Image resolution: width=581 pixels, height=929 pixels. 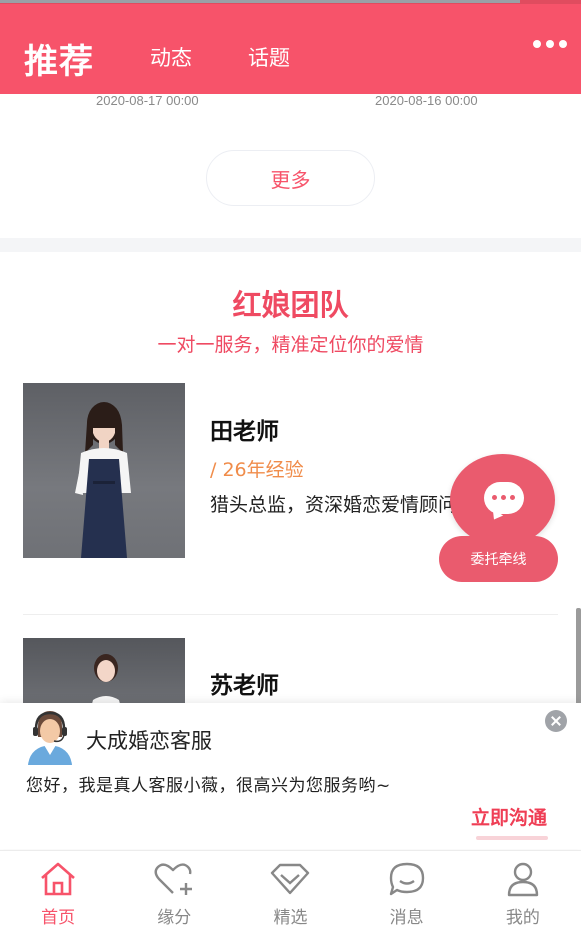 I want to click on bottom-nav: 首页 缘分 精选 消息 我的, so click(x=290, y=889).